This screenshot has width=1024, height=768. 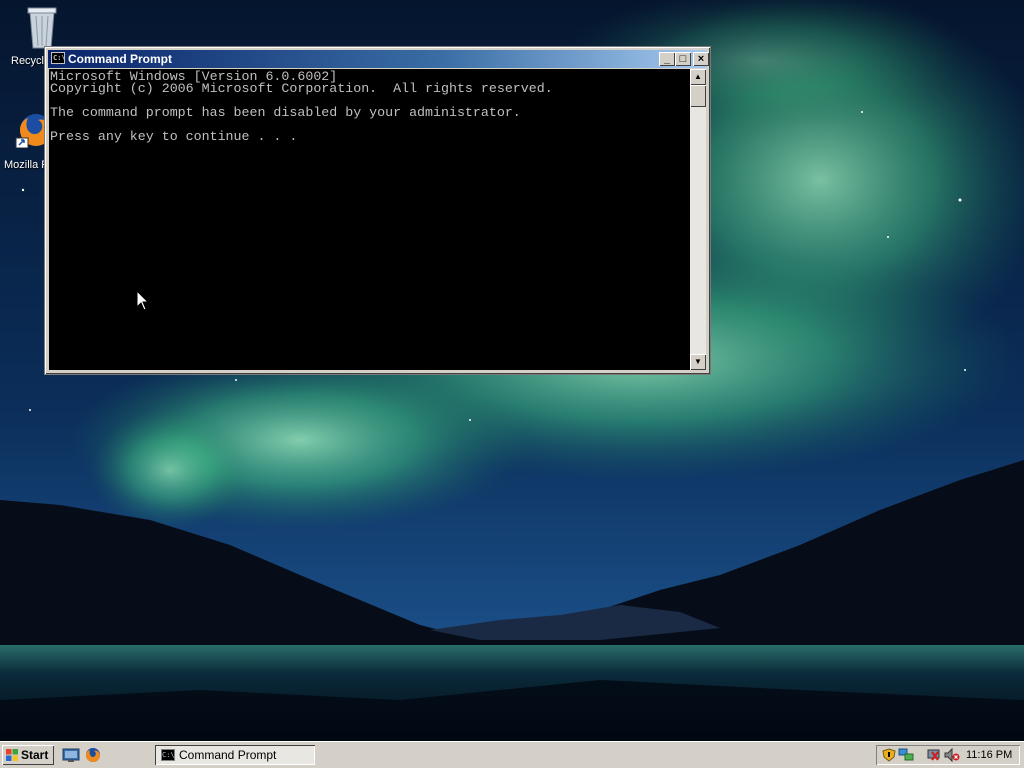 What do you see at coordinates (952, 755) in the screenshot?
I see `volume-muted-icon` at bounding box center [952, 755].